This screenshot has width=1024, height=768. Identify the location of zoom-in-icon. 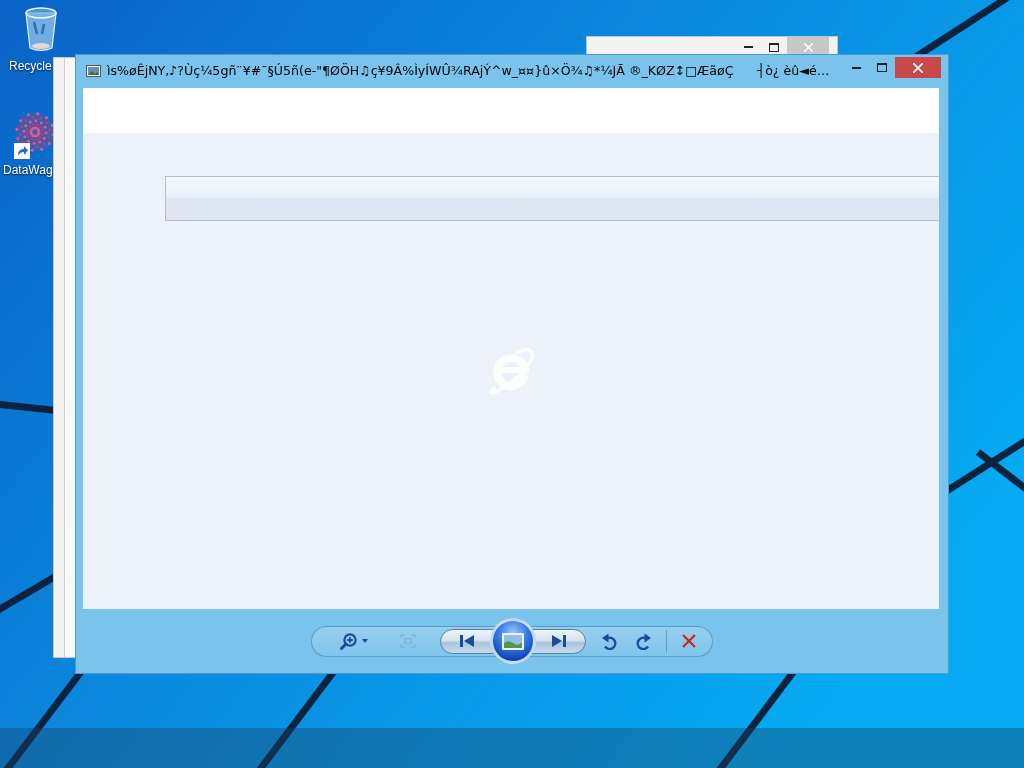
(348, 641).